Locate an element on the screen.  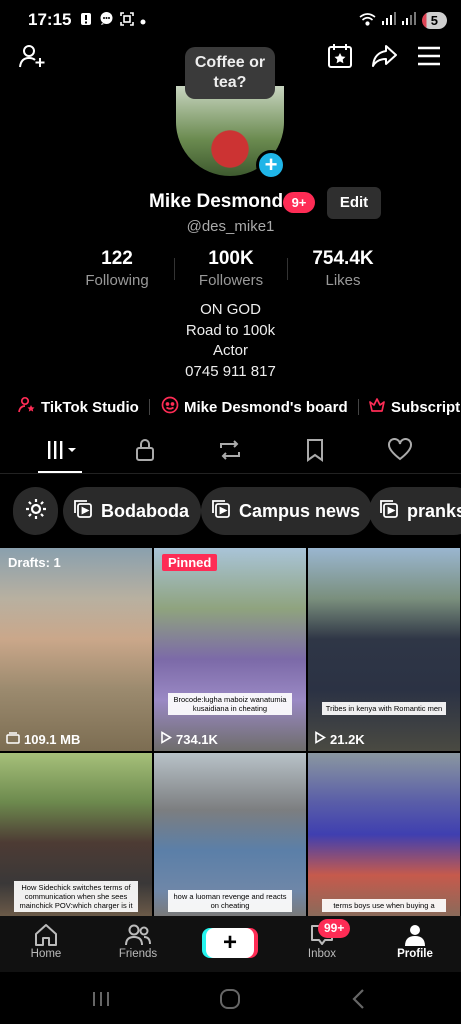
following-stat: 122 Following is located at coordinates (117, 268).